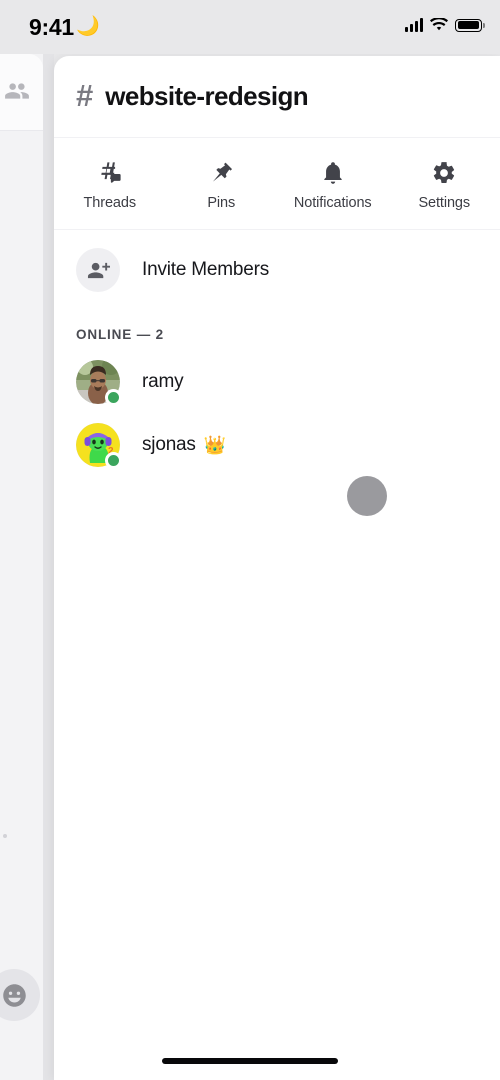  I want to click on page-title: website-redesign, so click(207, 96).